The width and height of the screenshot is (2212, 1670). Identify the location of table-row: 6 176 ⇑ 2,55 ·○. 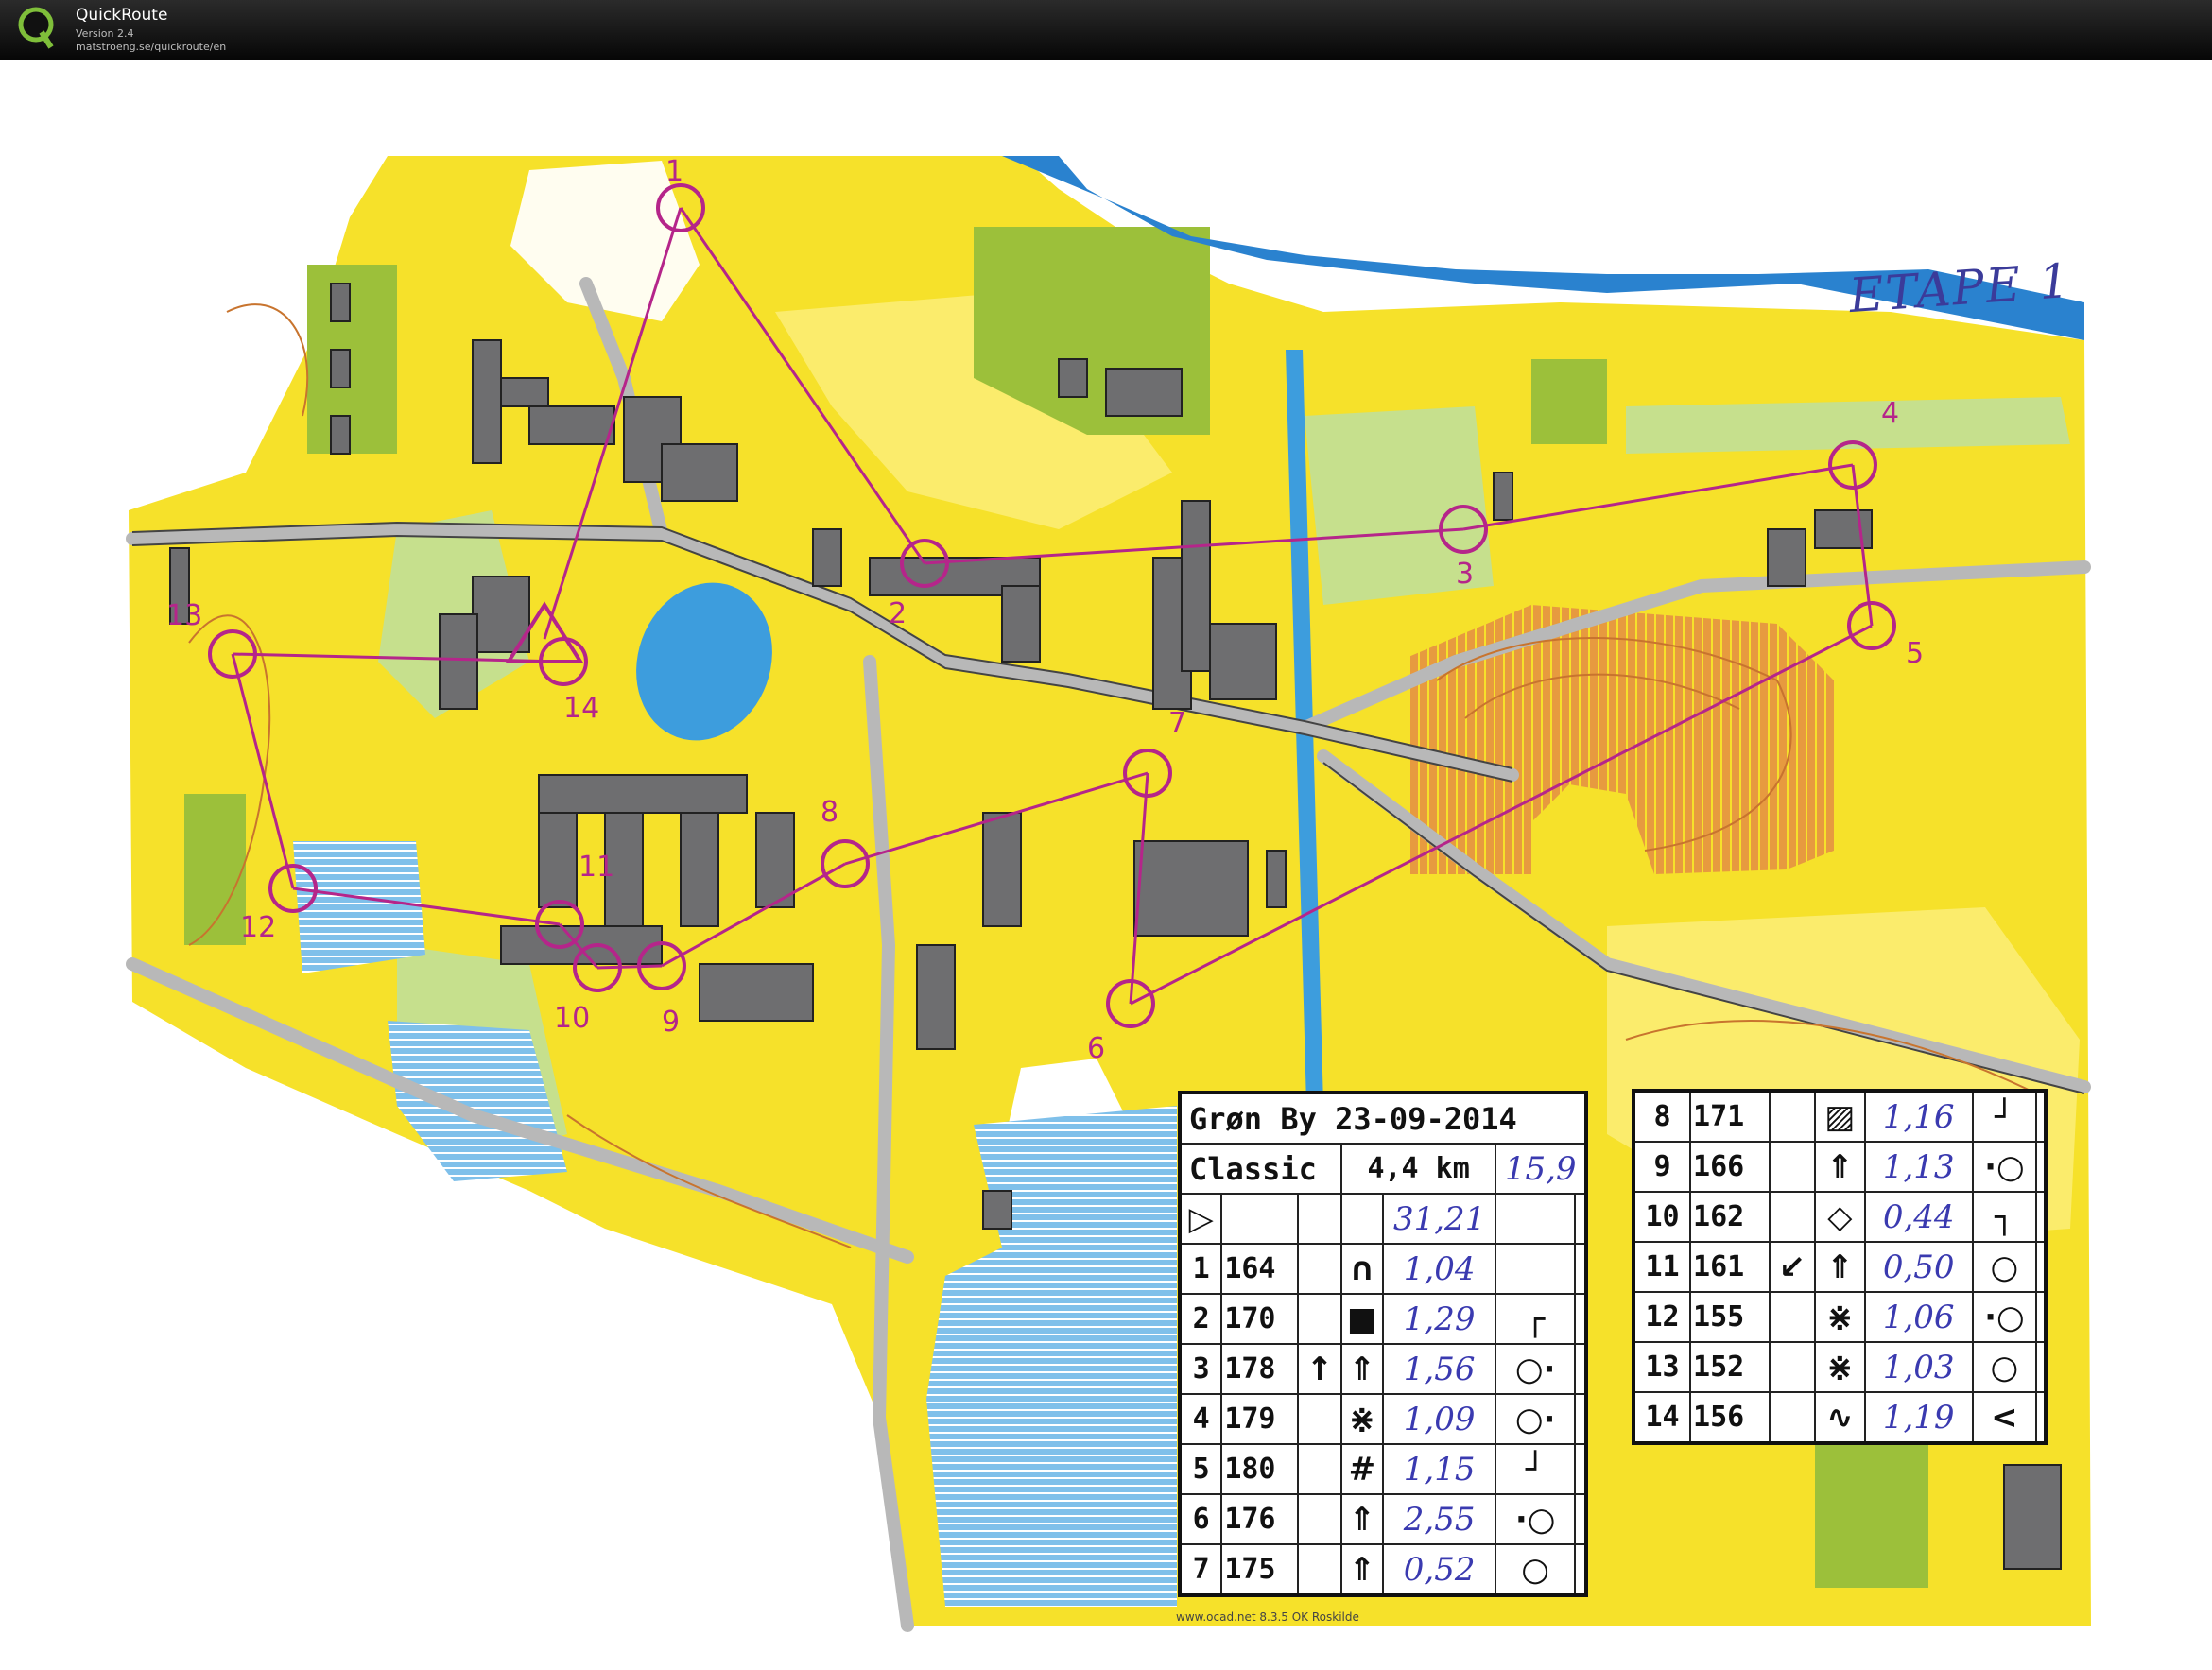
(1383, 1519).